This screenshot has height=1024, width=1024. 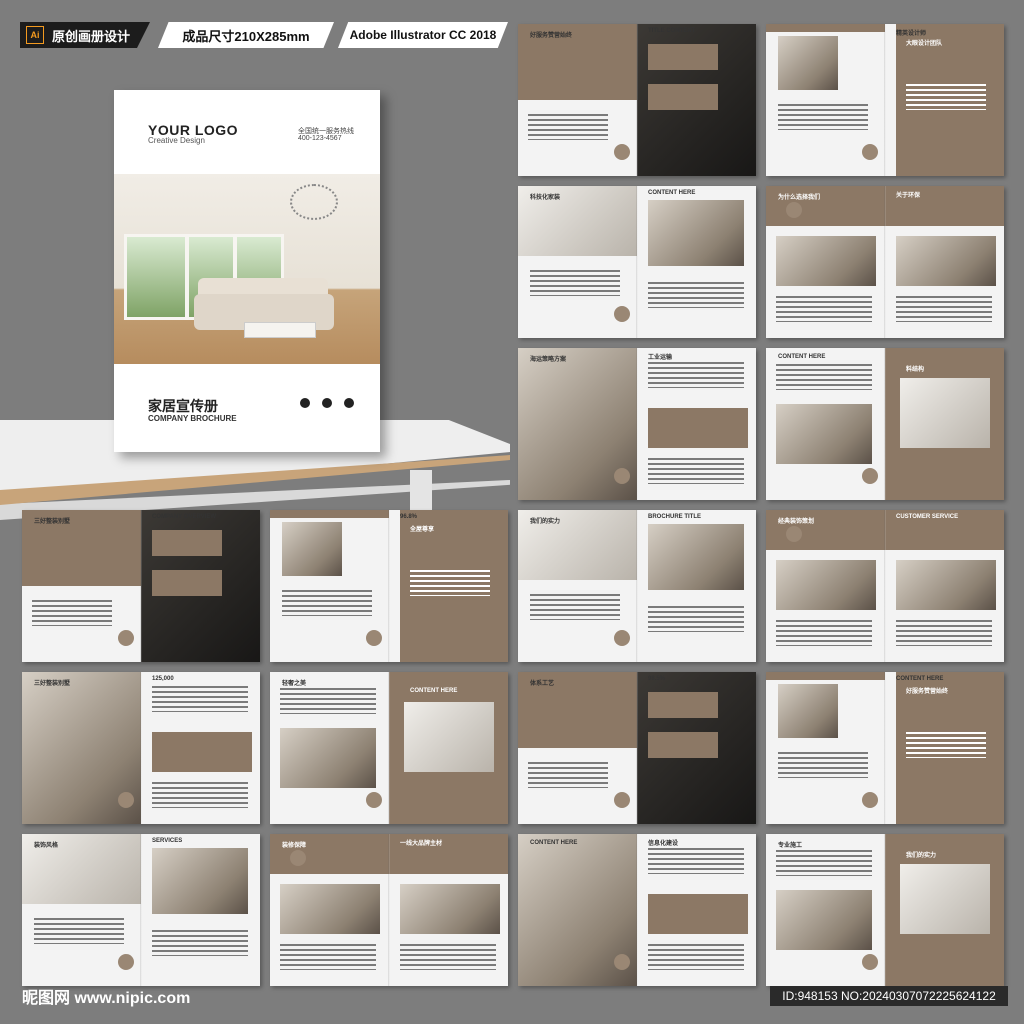 What do you see at coordinates (294, 684) in the screenshot?
I see `spread-title: 轻奢之美` at bounding box center [294, 684].